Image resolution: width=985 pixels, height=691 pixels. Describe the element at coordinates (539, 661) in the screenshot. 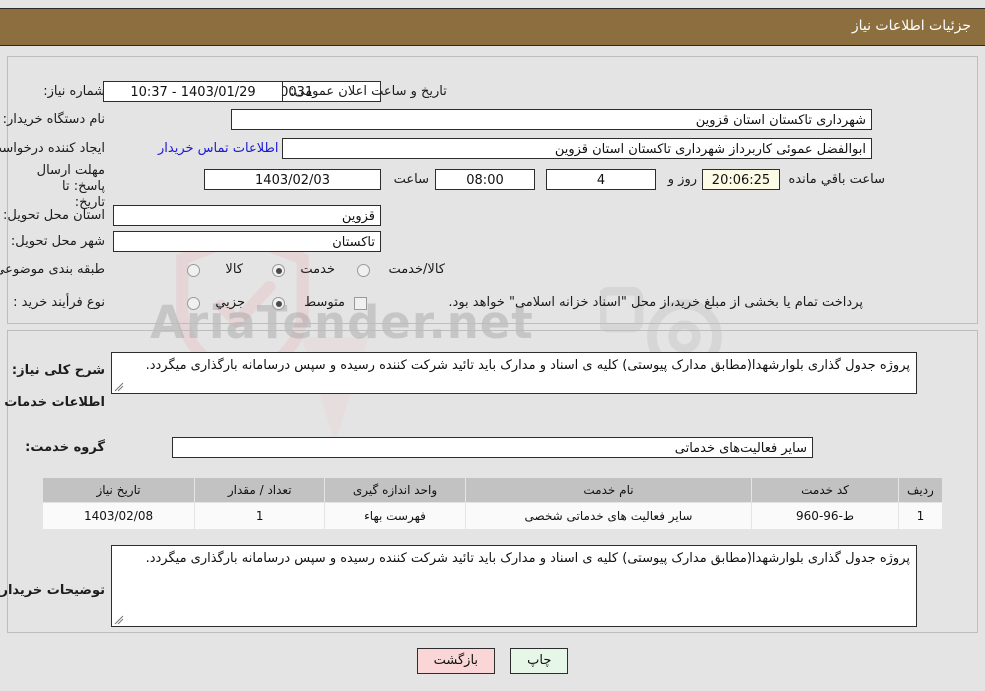

I see `print-button: چاپ` at that location.